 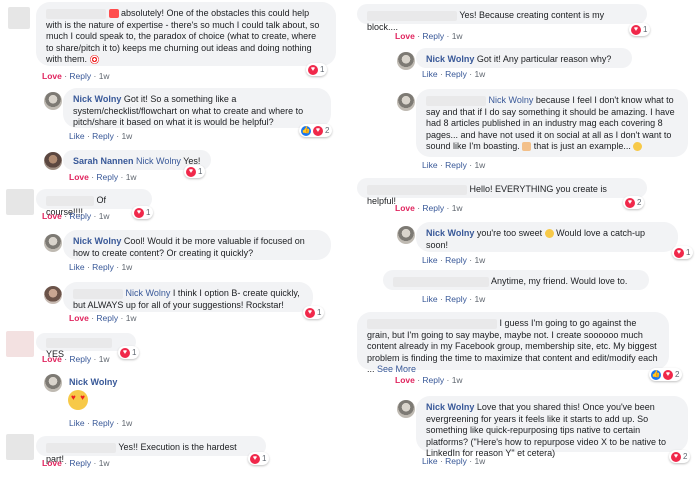 I want to click on see-more-link: See More, so click(x=396, y=369).